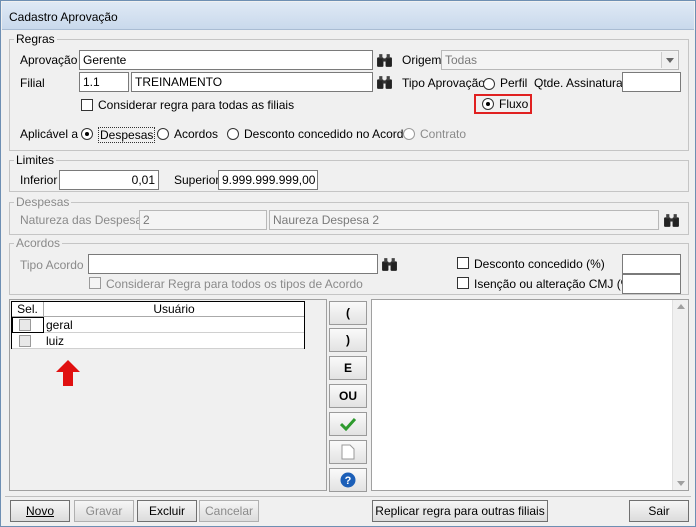 The image size is (696, 527). Describe the element at coordinates (35, 160) in the screenshot. I see `limites-legend: Limites` at that location.